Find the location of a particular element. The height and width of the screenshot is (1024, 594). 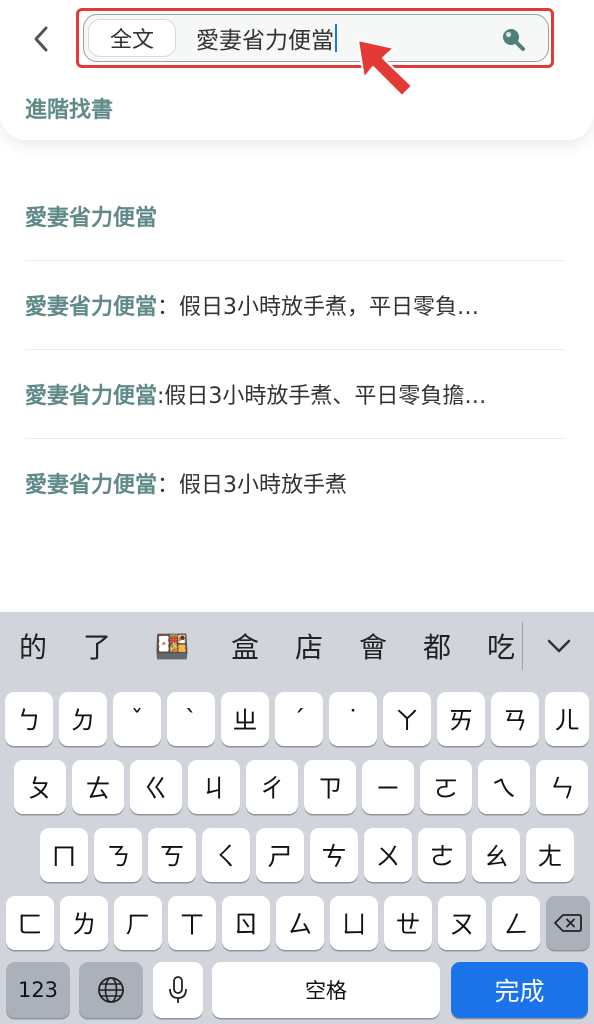

key: ㄌ is located at coordinates (84, 923).